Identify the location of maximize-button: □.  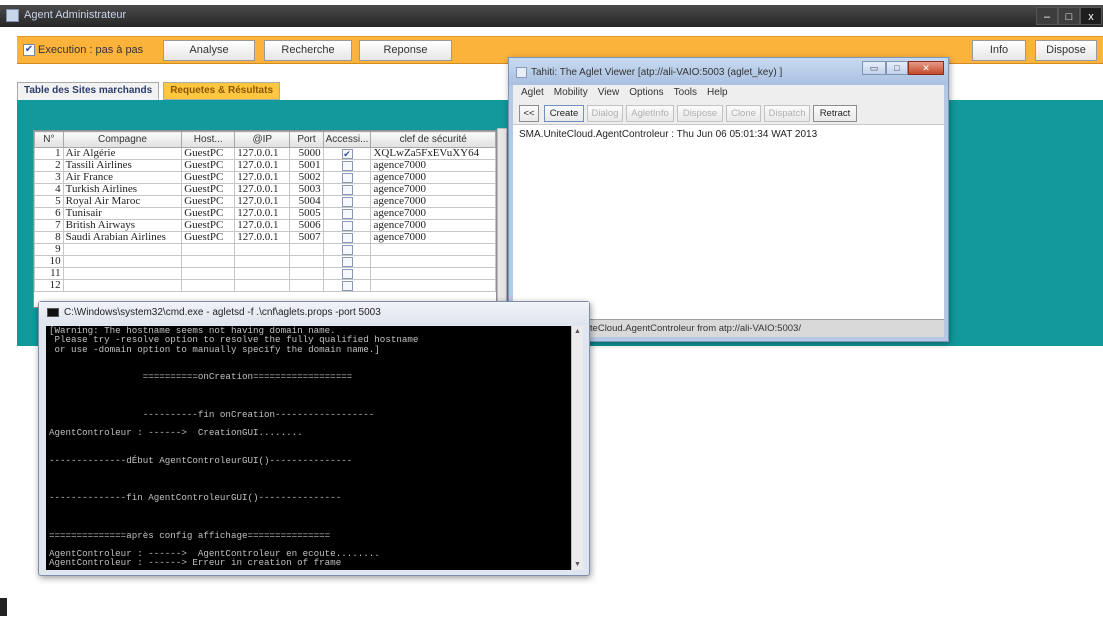
(1069, 16).